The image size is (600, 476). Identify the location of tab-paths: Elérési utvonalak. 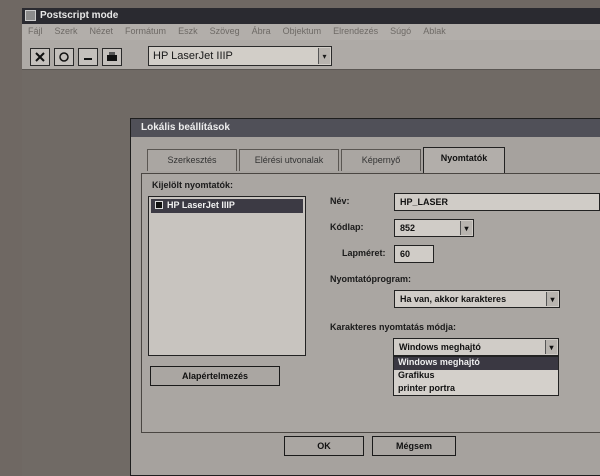
(289, 160).